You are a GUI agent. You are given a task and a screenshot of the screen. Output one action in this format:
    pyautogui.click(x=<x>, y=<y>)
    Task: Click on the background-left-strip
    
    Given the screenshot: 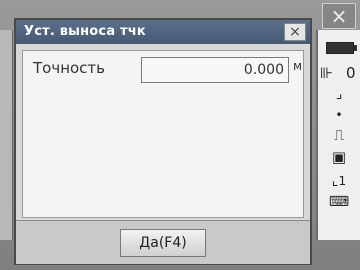 What is the action you would take?
    pyautogui.click(x=6, y=135)
    